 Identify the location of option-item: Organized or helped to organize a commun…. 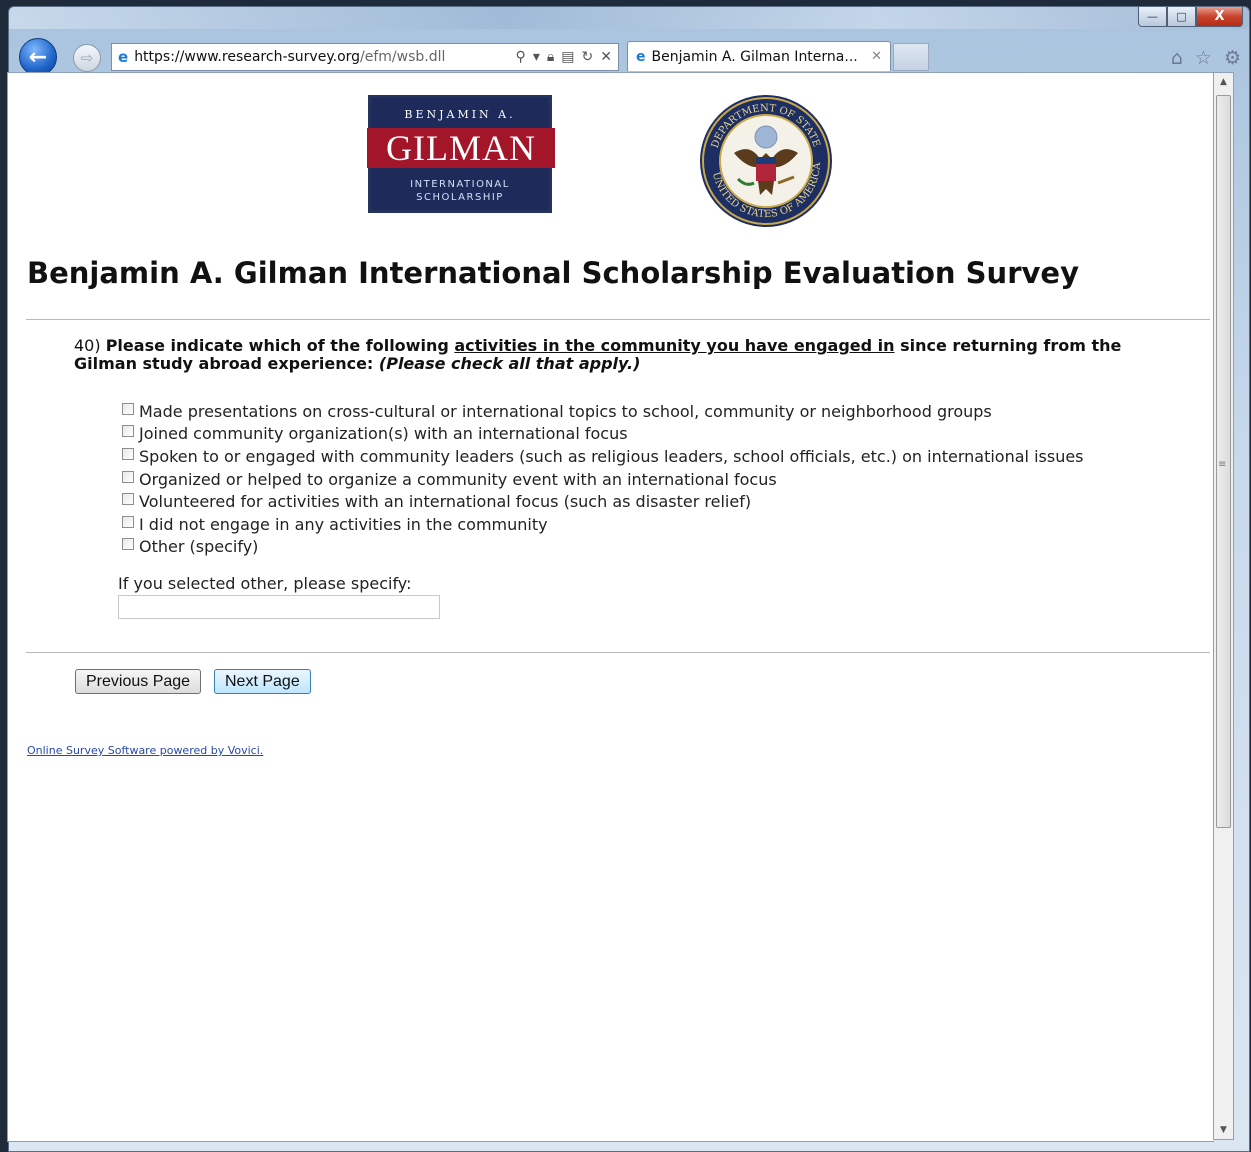
(603, 479).